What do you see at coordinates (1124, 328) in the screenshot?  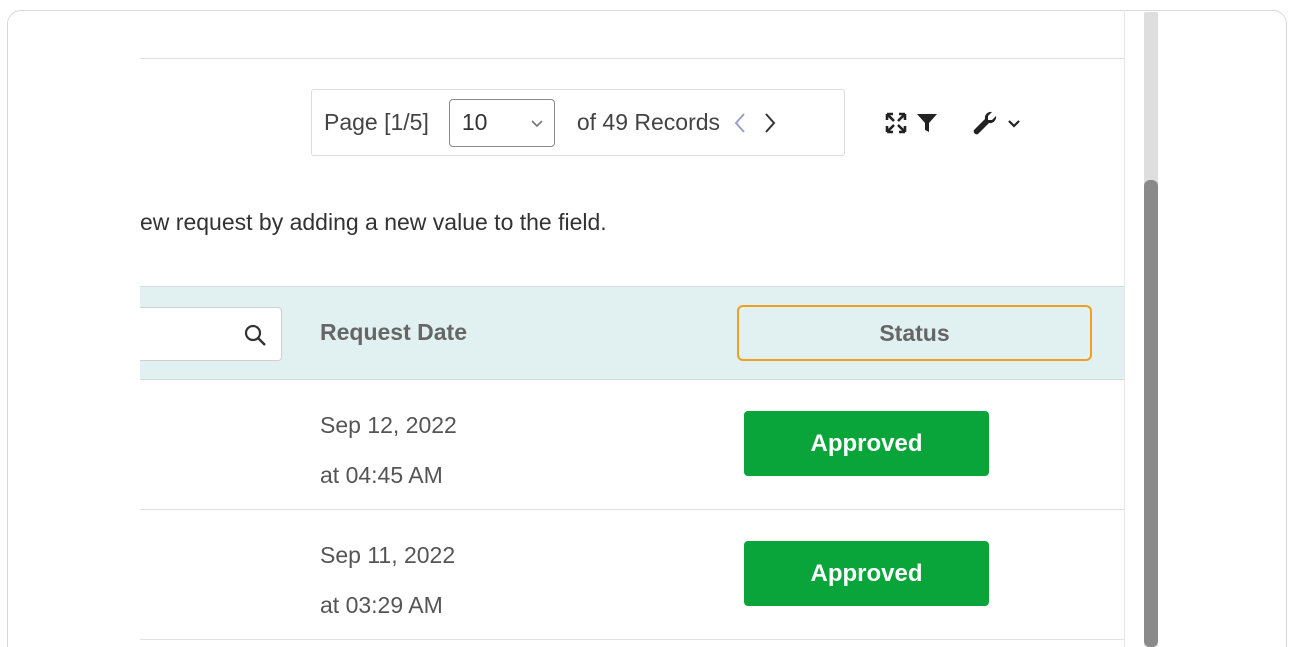 I see `panel-edge` at bounding box center [1124, 328].